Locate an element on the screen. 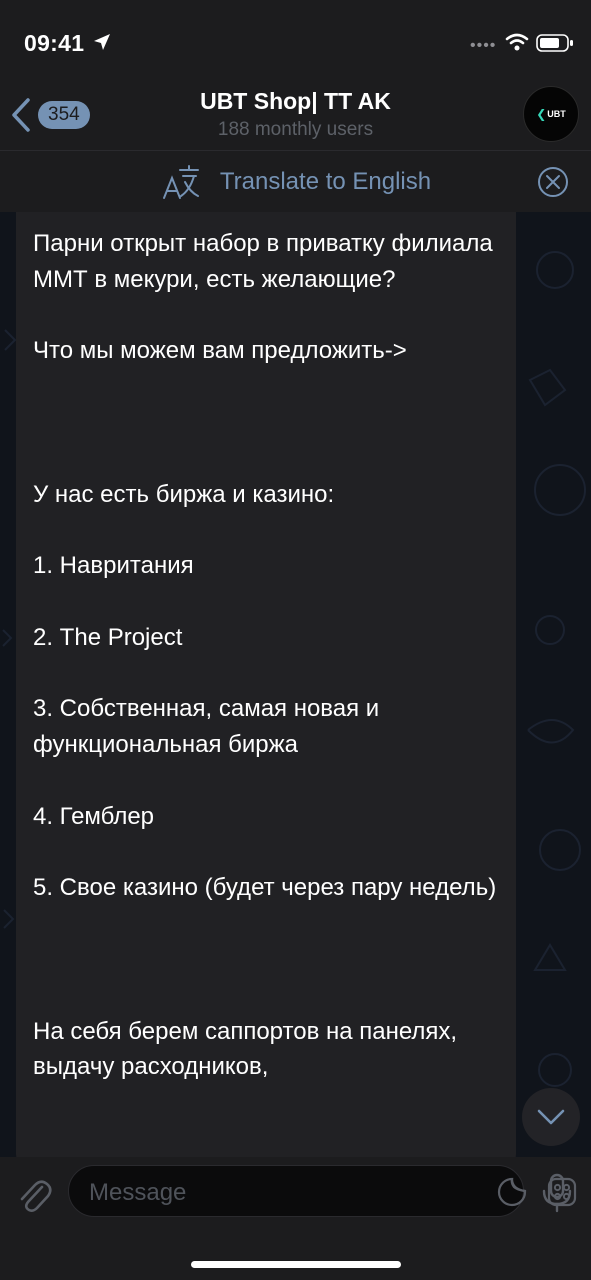 The height and width of the screenshot is (1280, 591). close-circle-icon is located at coordinates (553, 182).